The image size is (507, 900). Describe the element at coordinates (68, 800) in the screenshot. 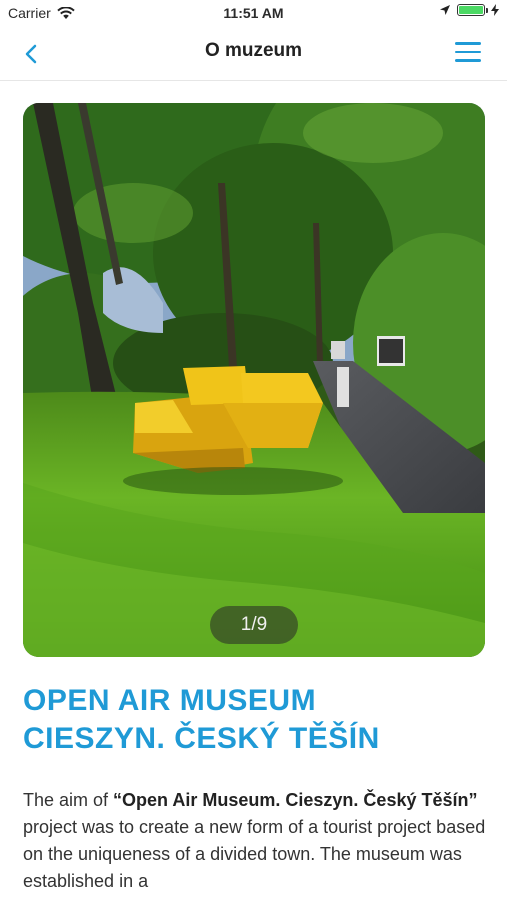

I see `intro-prefix: The aim of` at that location.